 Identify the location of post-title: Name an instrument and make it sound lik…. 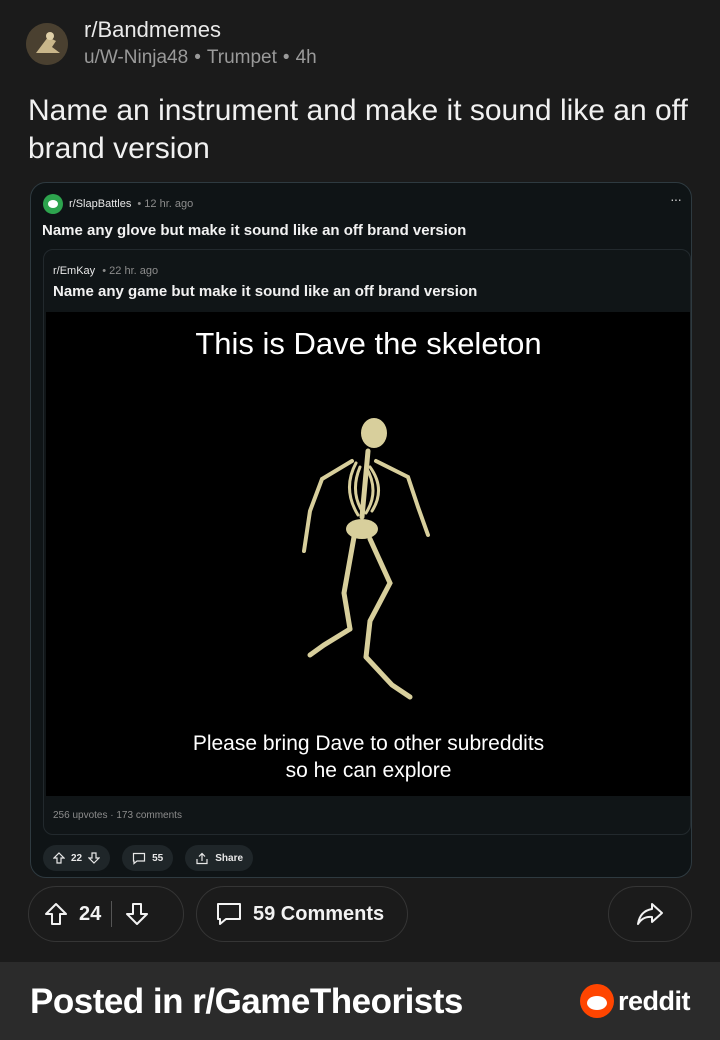
(360, 130).